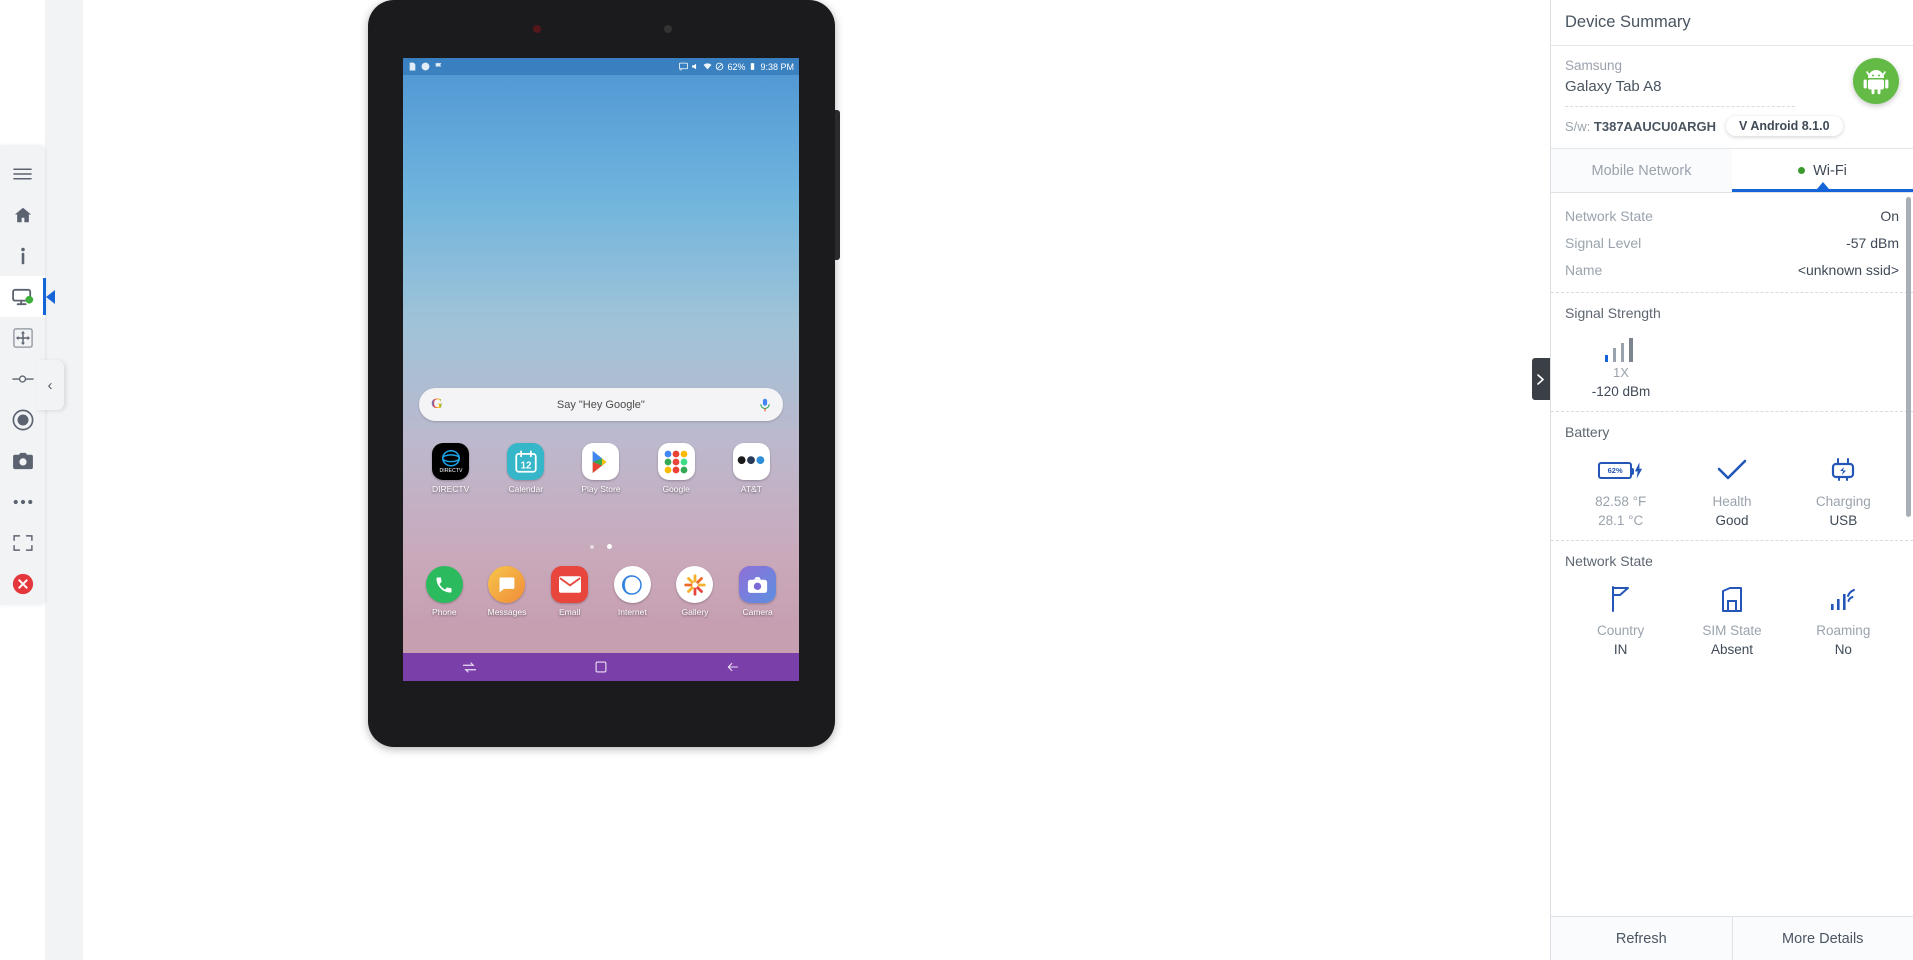 Image resolution: width=1913 pixels, height=960 pixels. What do you see at coordinates (22, 173) in the screenshot?
I see `menu-icon` at bounding box center [22, 173].